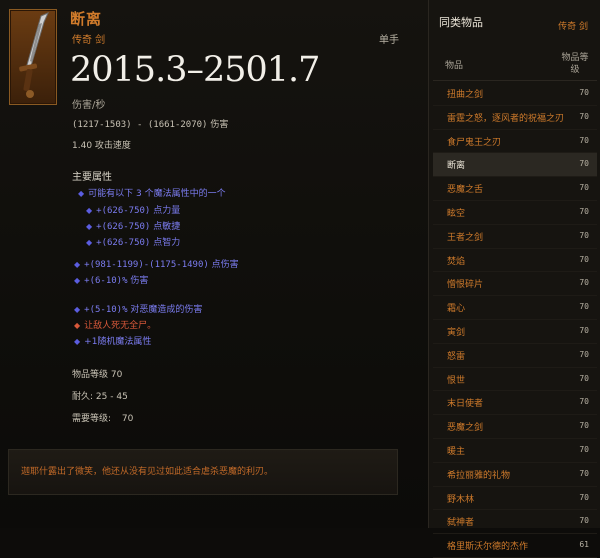  Describe the element at coordinates (456, 166) in the screenshot. I see `similar-item-name: 断离` at that location.